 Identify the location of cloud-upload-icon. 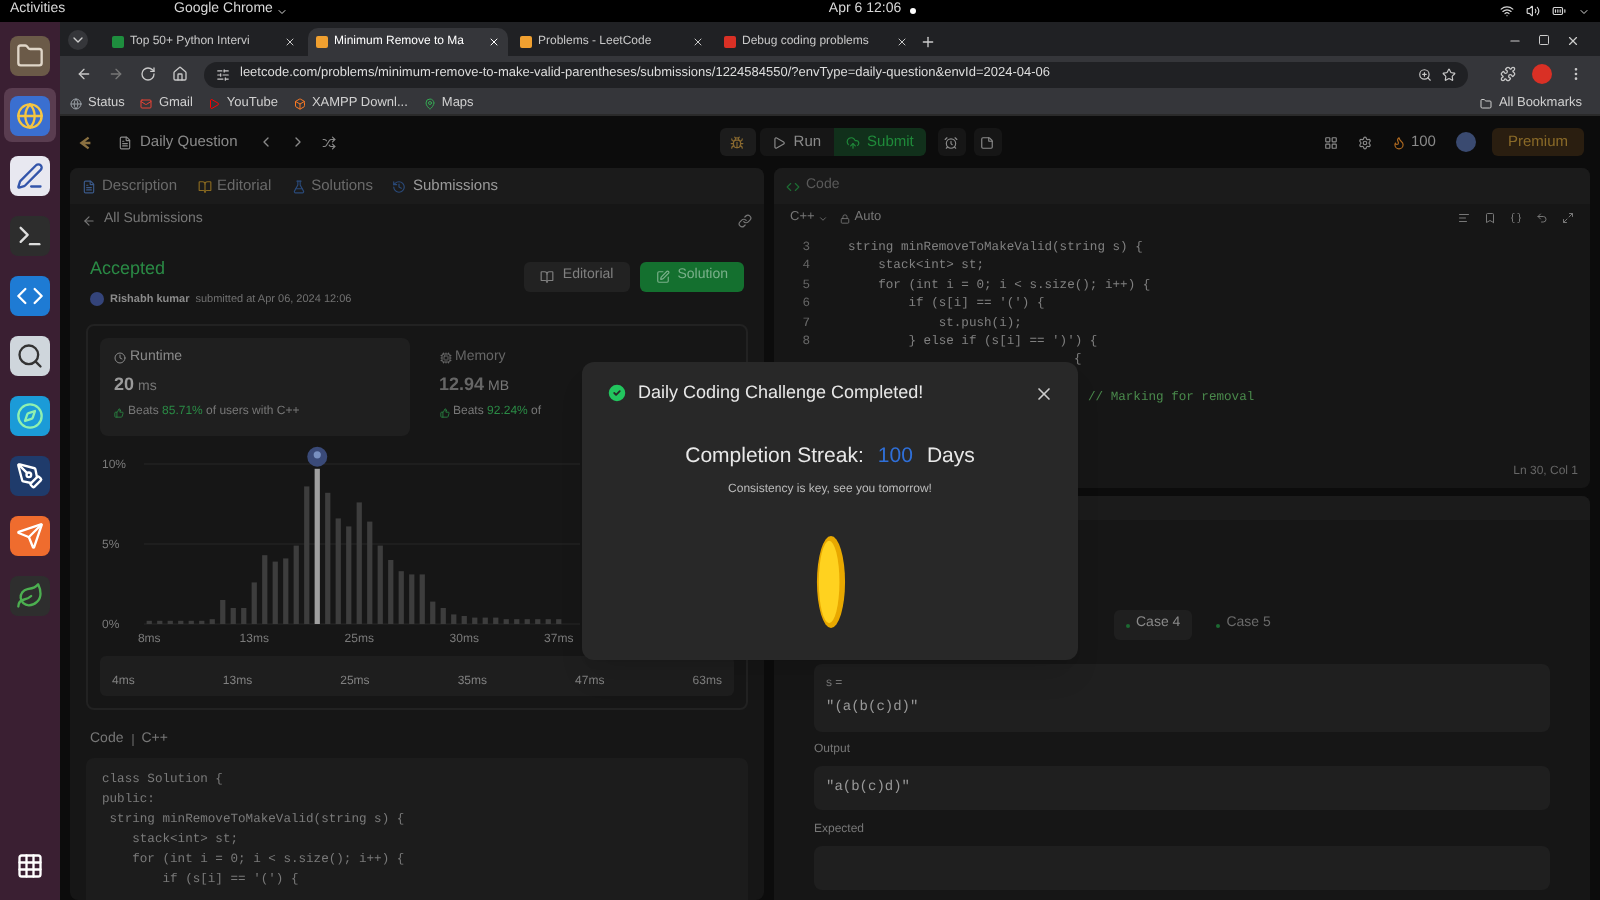
(852, 142).